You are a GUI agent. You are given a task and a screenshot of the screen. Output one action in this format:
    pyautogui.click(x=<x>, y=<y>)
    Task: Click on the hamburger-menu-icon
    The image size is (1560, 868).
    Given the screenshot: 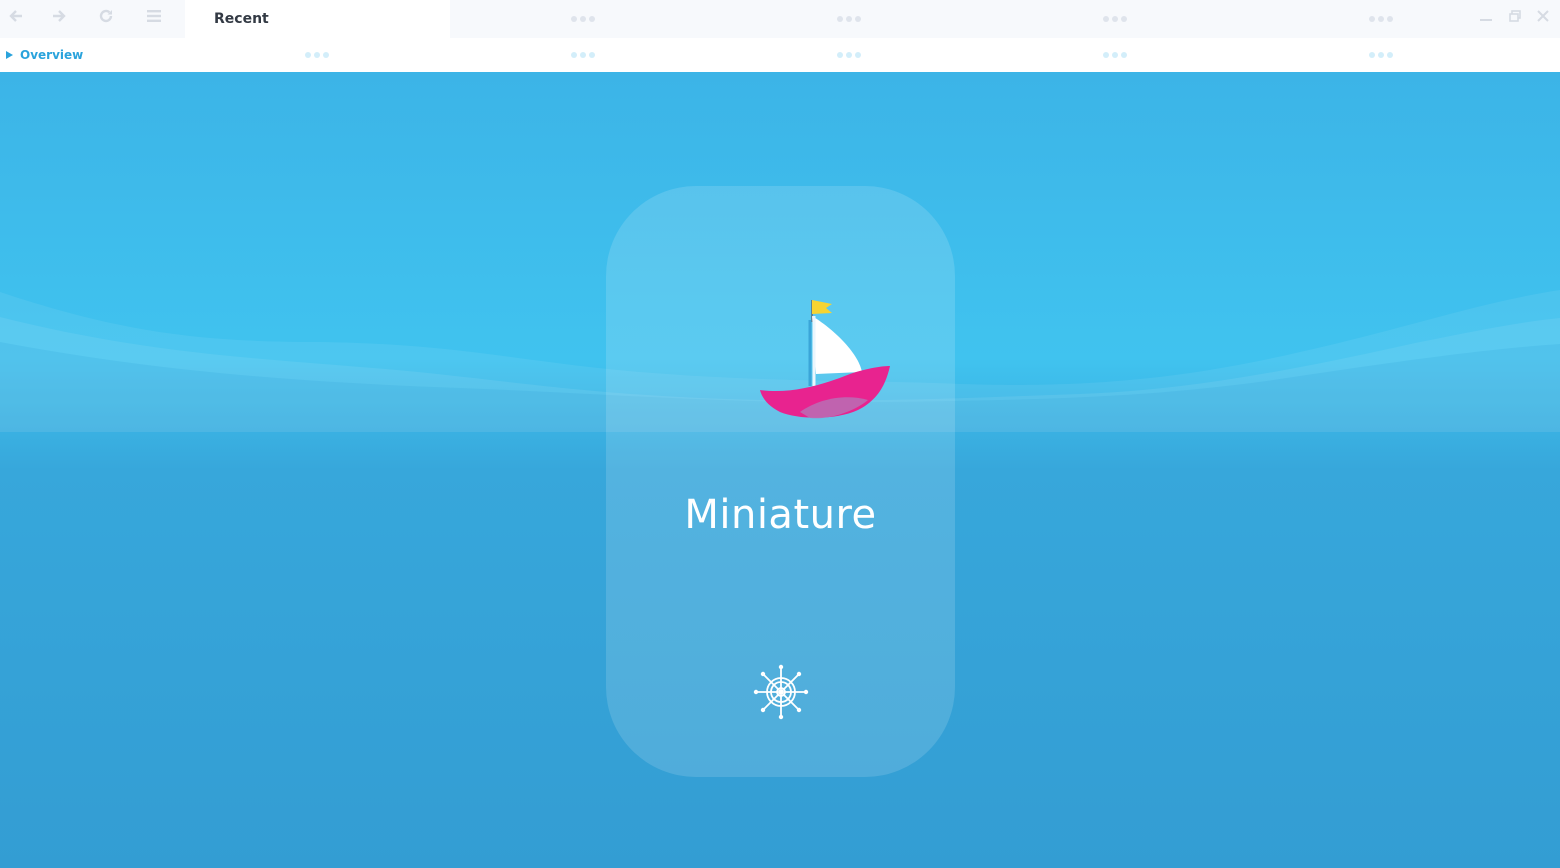 What is the action you would take?
    pyautogui.click(x=154, y=16)
    